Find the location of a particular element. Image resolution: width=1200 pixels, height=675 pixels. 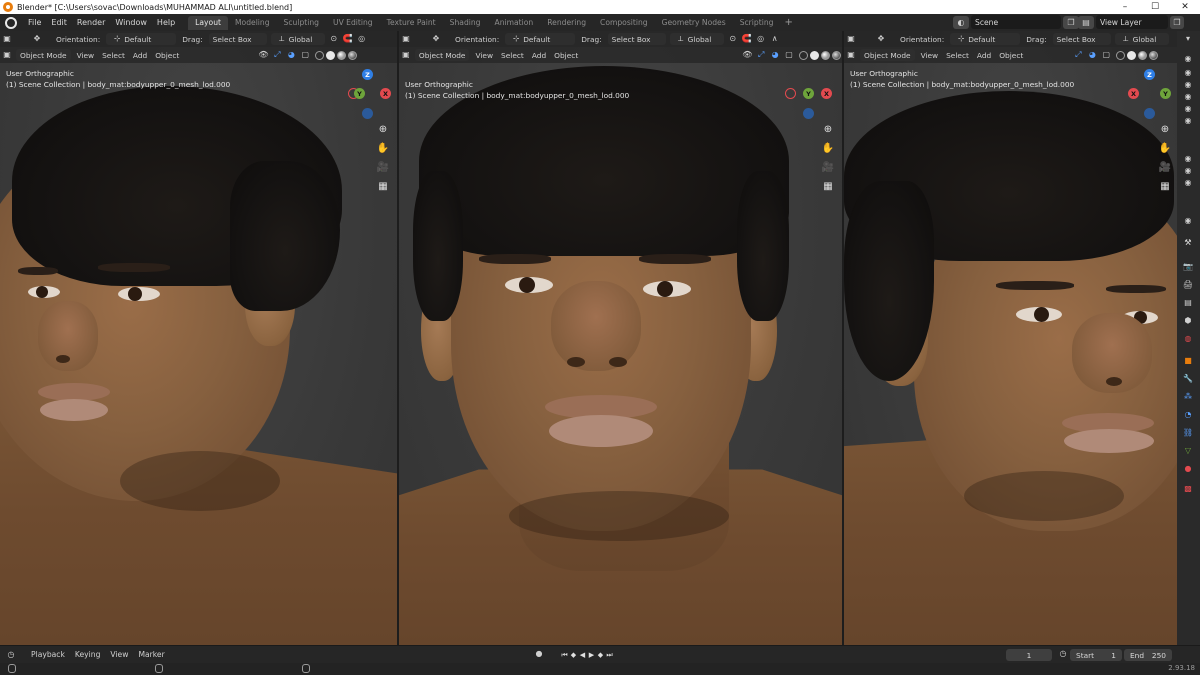

render-properties-icon: 📷 is located at coordinates (1188, 266).